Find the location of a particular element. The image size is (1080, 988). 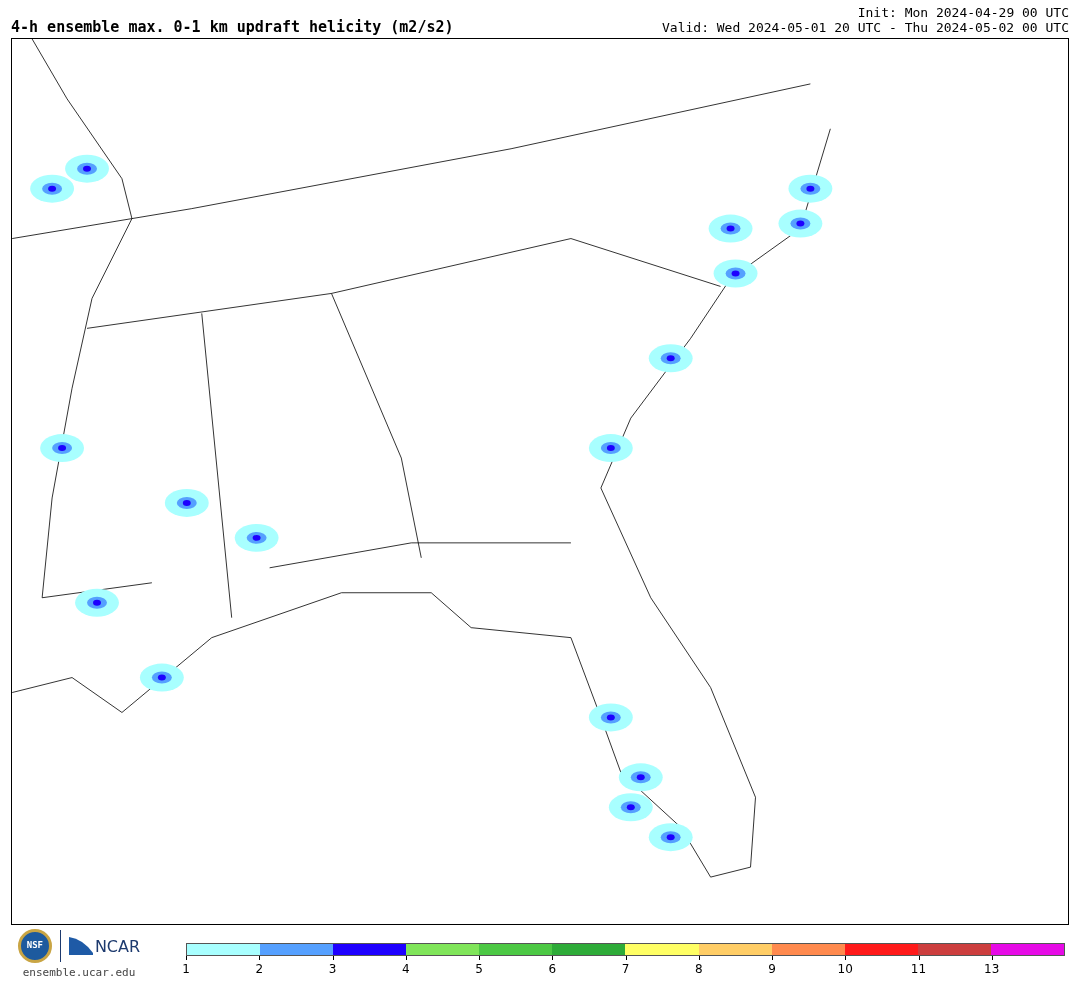

scale-label: 6 is located at coordinates (552, 969).